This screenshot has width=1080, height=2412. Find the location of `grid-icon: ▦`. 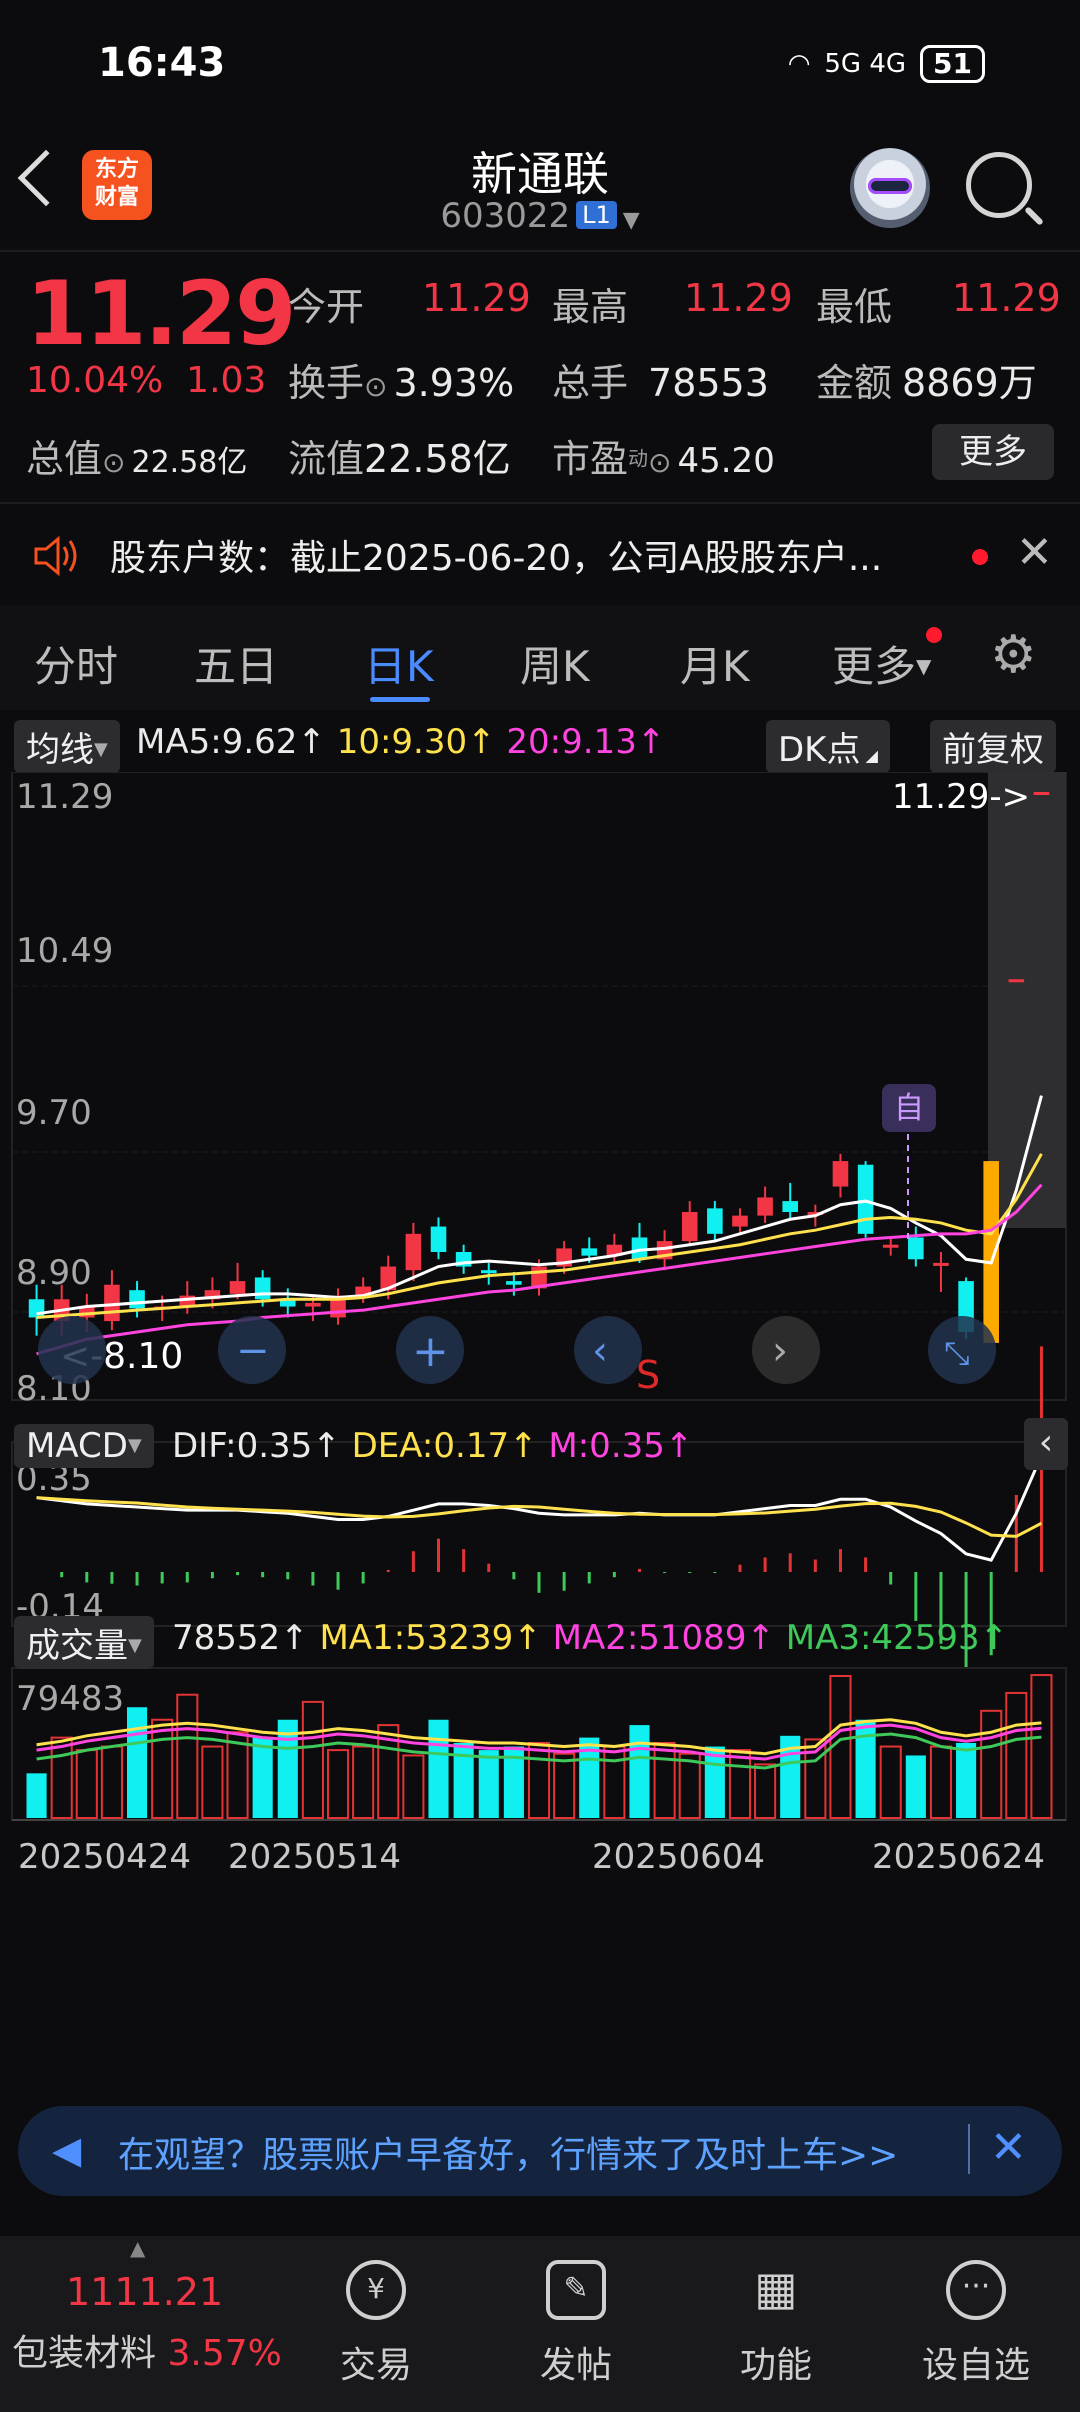

grid-icon: ▦ is located at coordinates (776, 2288).